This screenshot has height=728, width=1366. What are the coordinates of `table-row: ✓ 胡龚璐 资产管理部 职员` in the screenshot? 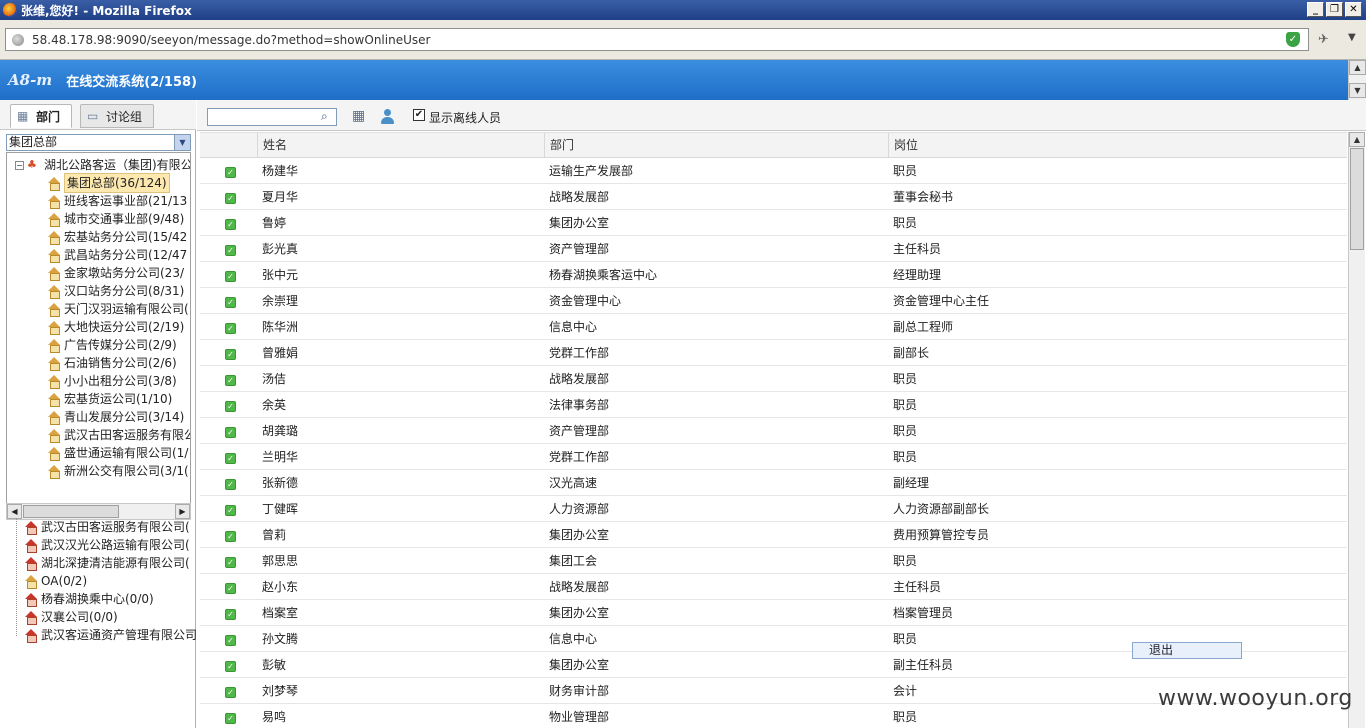 It's located at (773, 431).